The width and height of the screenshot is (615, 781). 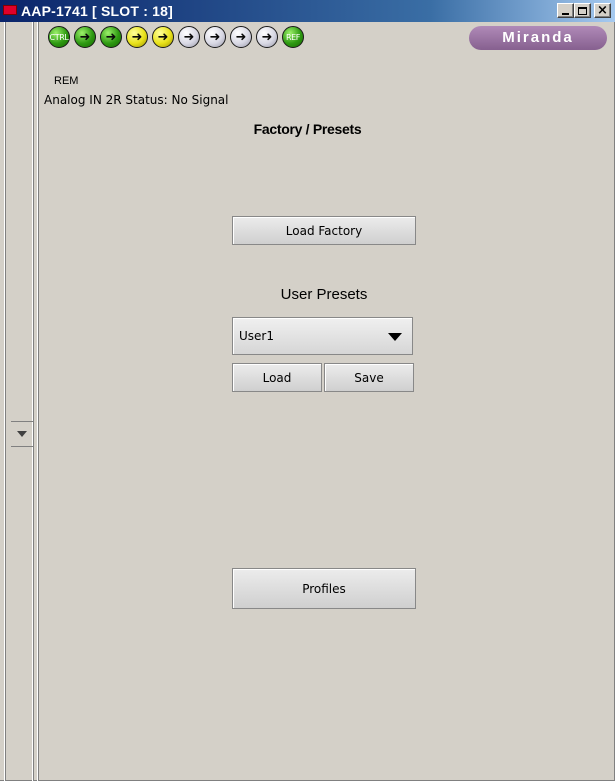 I want to click on load-factory-button: Load Factory, so click(x=324, y=230).